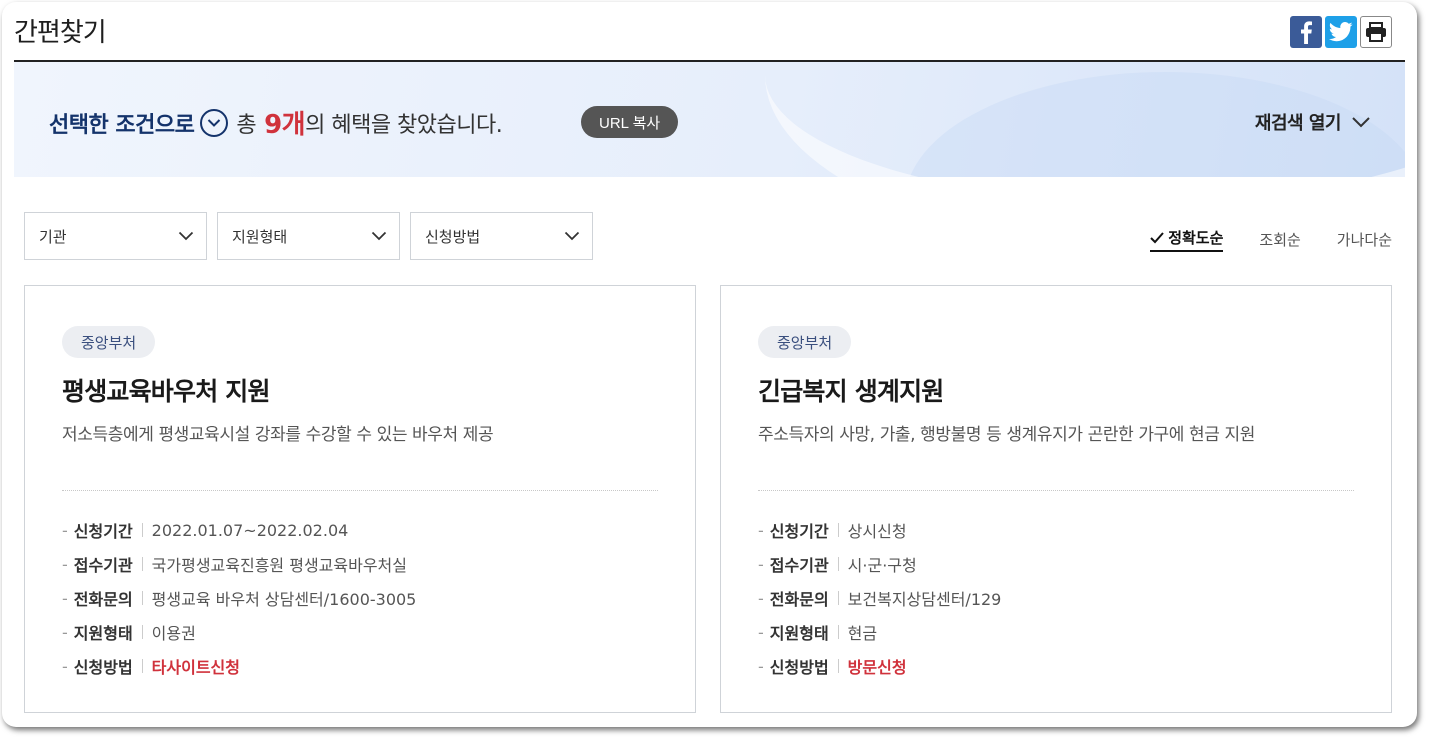 This screenshot has height=742, width=1431. What do you see at coordinates (279, 565) in the screenshot?
I see `info-value: 국가평생교육진흥원 평생교육바우처실` at bounding box center [279, 565].